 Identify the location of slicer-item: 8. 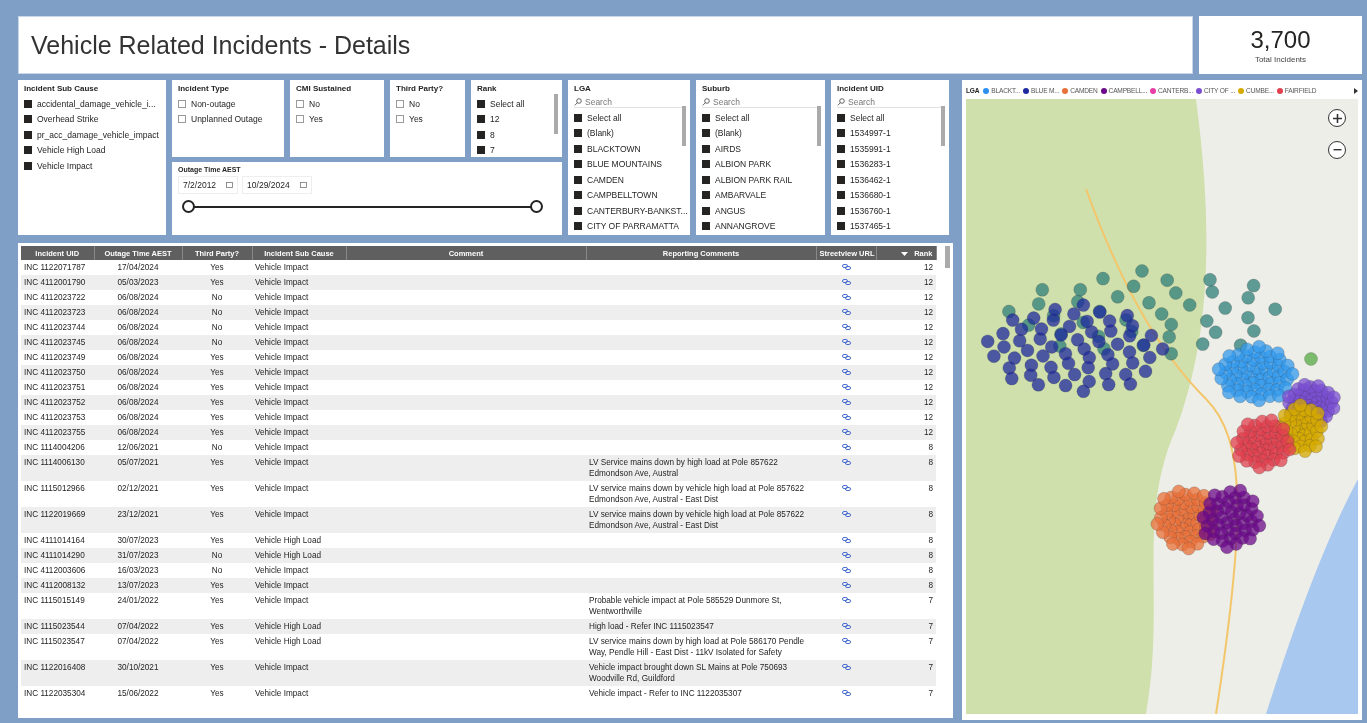
(516, 135).